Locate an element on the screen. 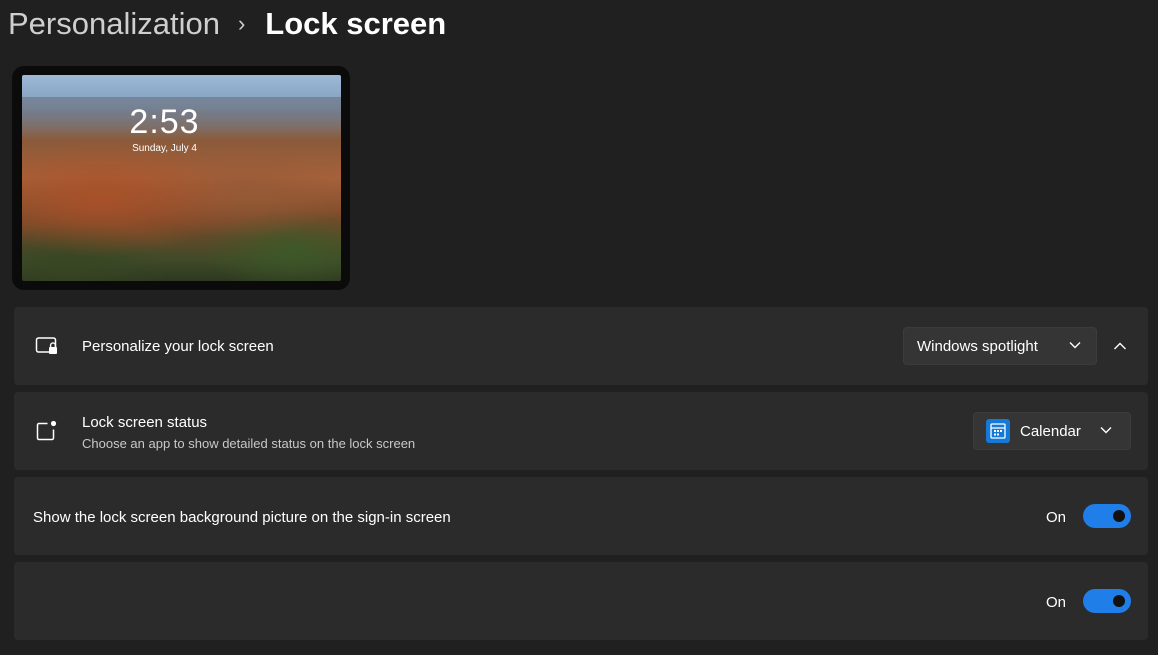 The height and width of the screenshot is (655, 1158). preview-time: 2:53 is located at coordinates (164, 122).